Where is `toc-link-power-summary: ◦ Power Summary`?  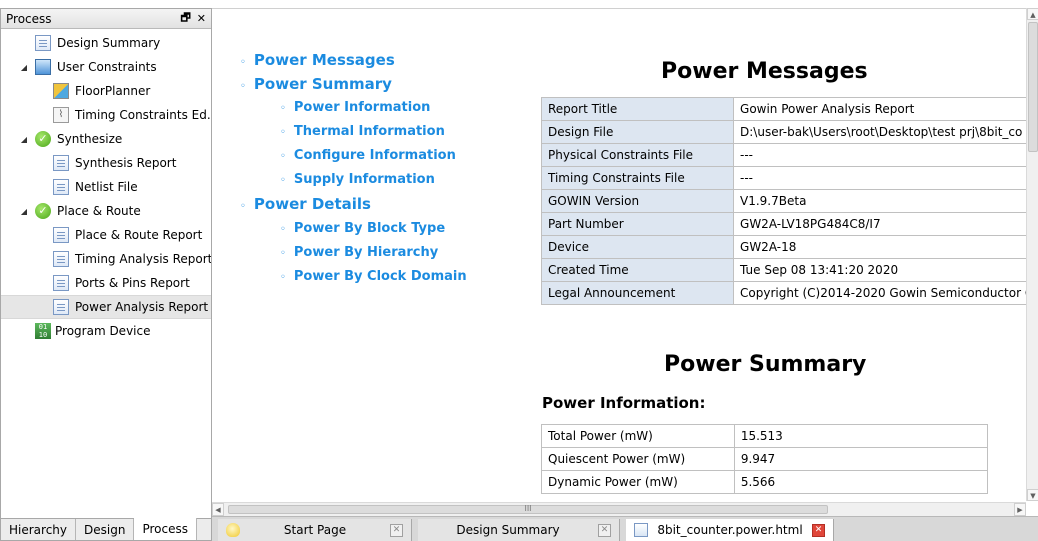
toc-link-power-summary: ◦ Power Summary is located at coordinates (316, 84).